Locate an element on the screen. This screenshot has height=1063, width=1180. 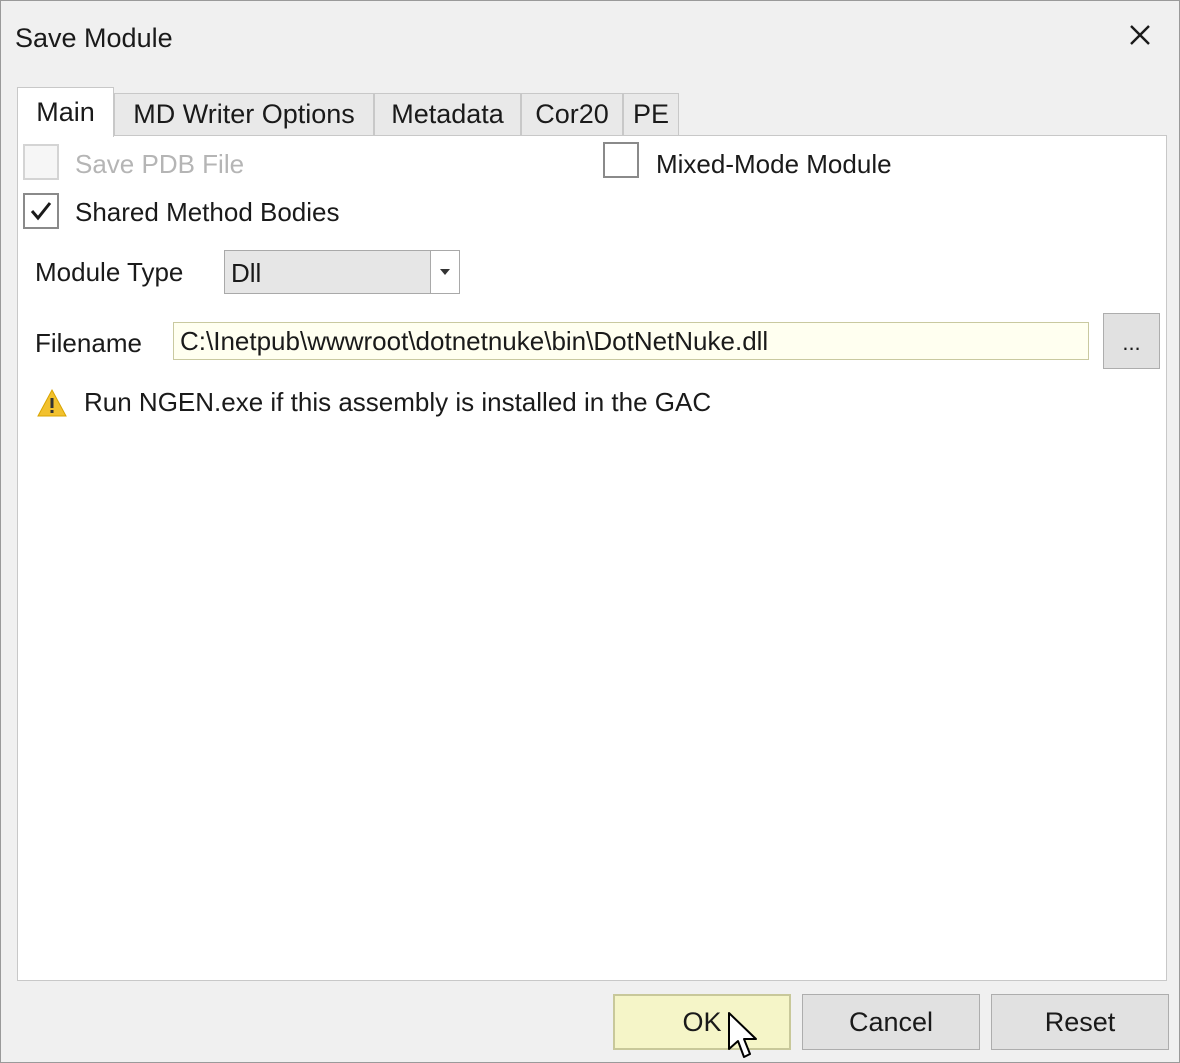
tab-cor20: Cor20 is located at coordinates (572, 114).